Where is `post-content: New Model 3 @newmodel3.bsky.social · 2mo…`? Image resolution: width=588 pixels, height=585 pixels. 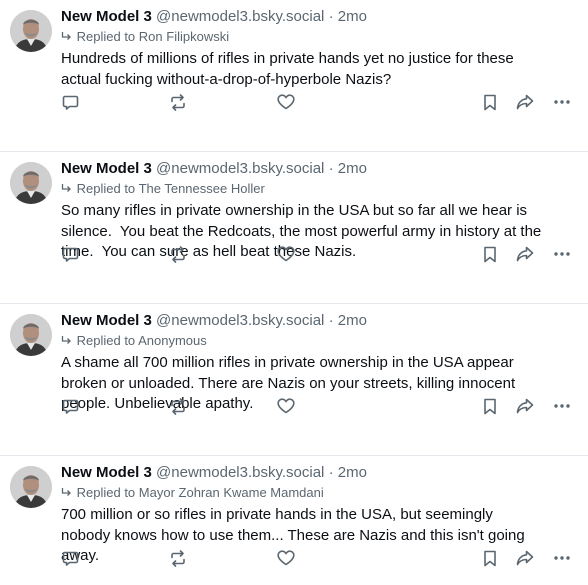 post-content: New Model 3 @newmodel3.bsky.social · 2mo… is located at coordinates (318, 48).